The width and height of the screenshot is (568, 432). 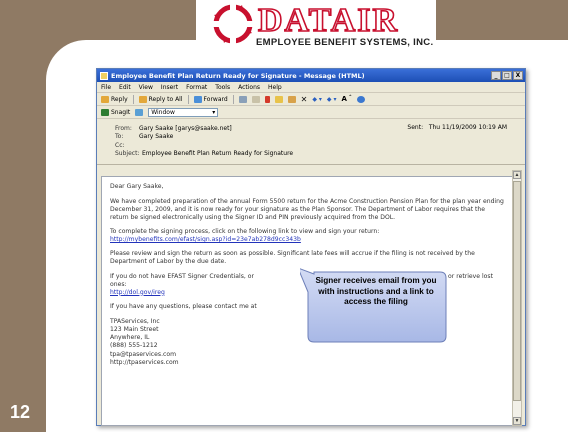 What do you see at coordinates (267, 99) in the screenshot?
I see `flag-icon` at bounding box center [267, 99].